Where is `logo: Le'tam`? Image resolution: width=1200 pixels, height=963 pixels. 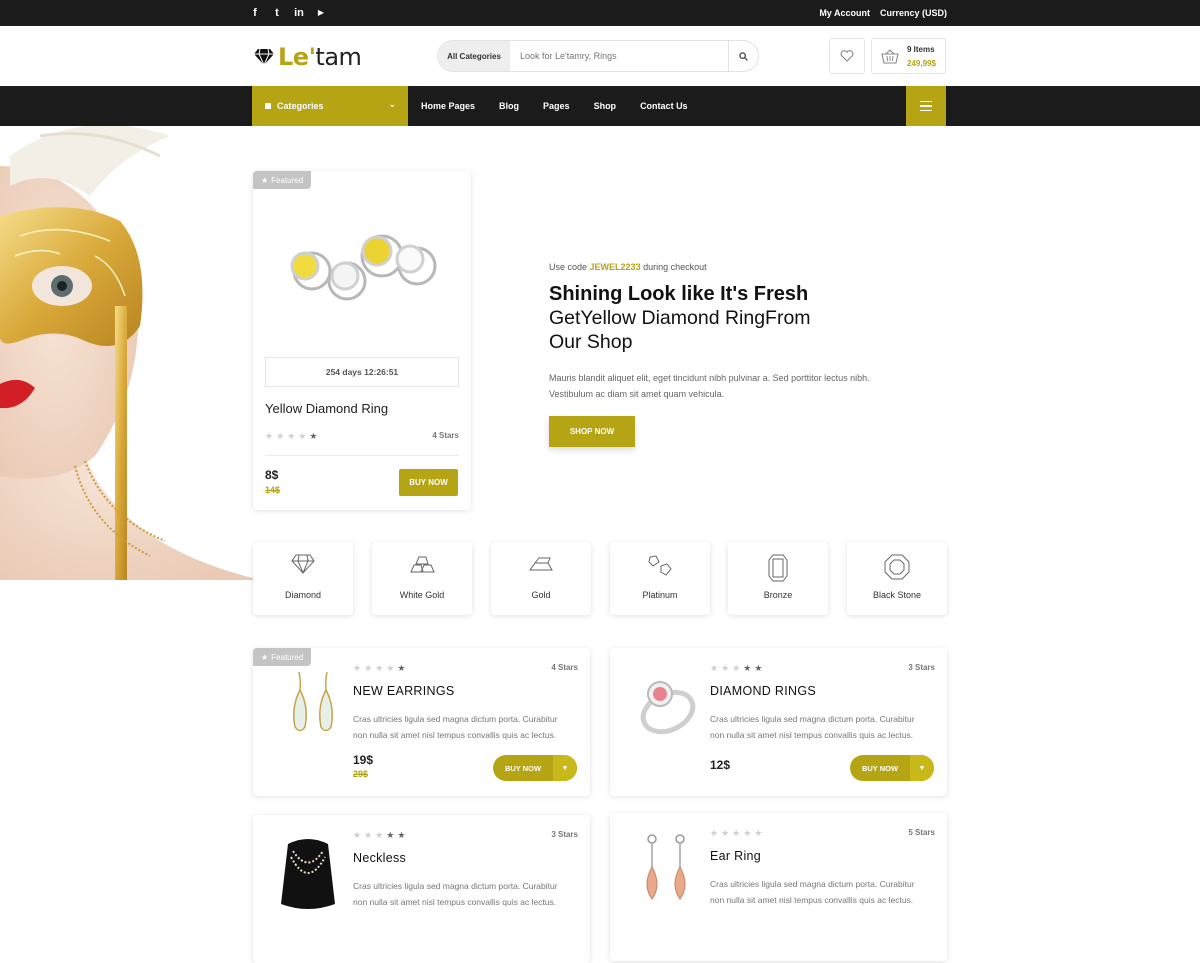 logo: Le'tam is located at coordinates (308, 57).